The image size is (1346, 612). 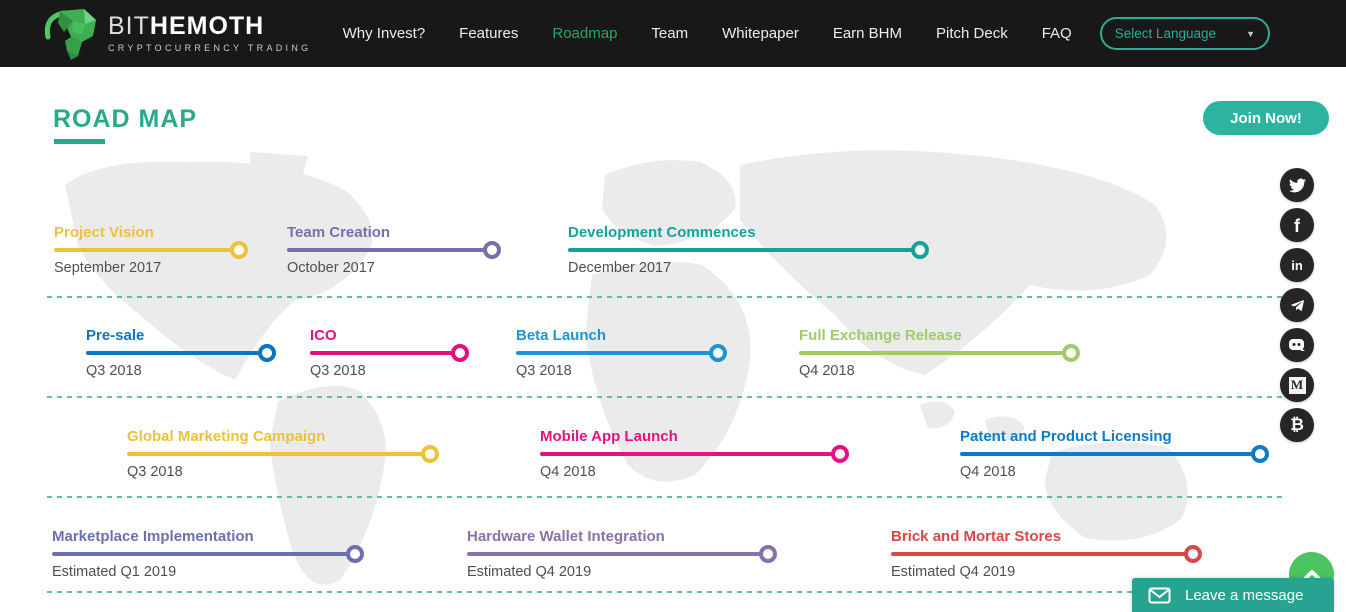 I want to click on milestone-title: Marketplace Implementation, so click(x=153, y=536).